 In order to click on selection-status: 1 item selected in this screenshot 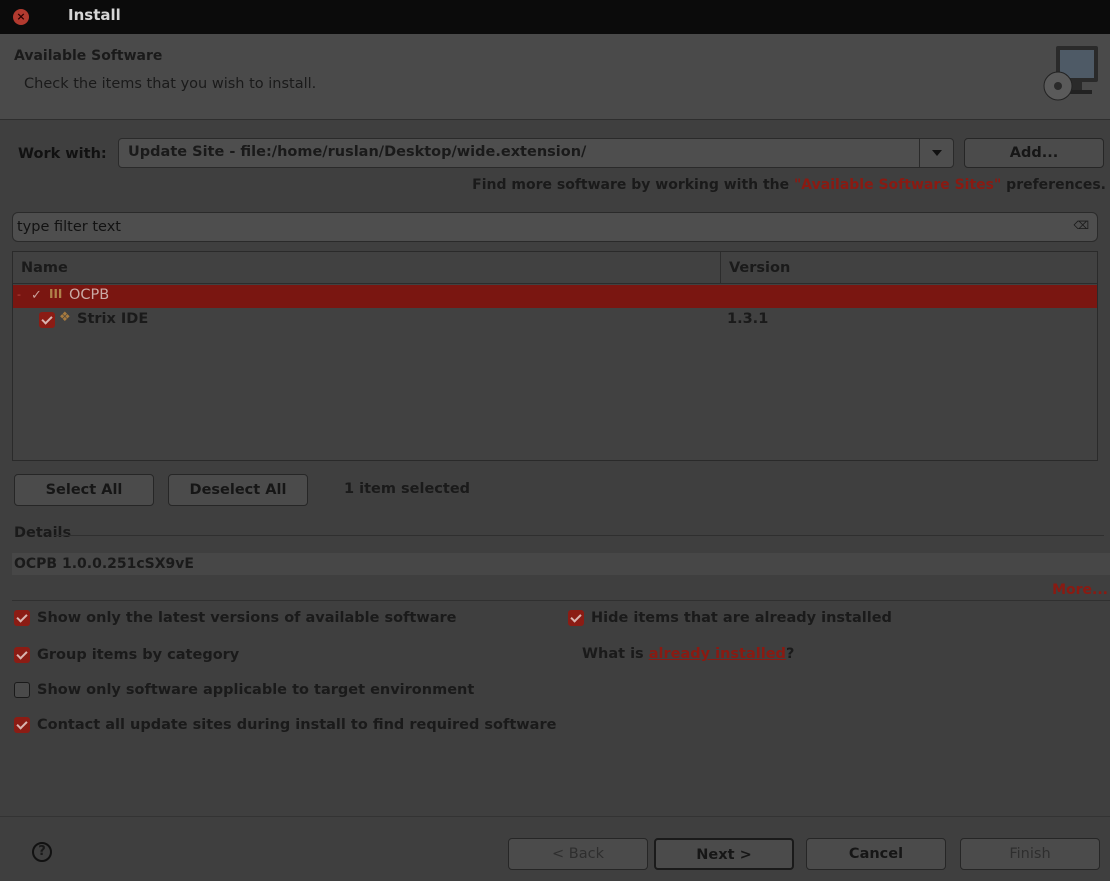, I will do `click(407, 489)`.